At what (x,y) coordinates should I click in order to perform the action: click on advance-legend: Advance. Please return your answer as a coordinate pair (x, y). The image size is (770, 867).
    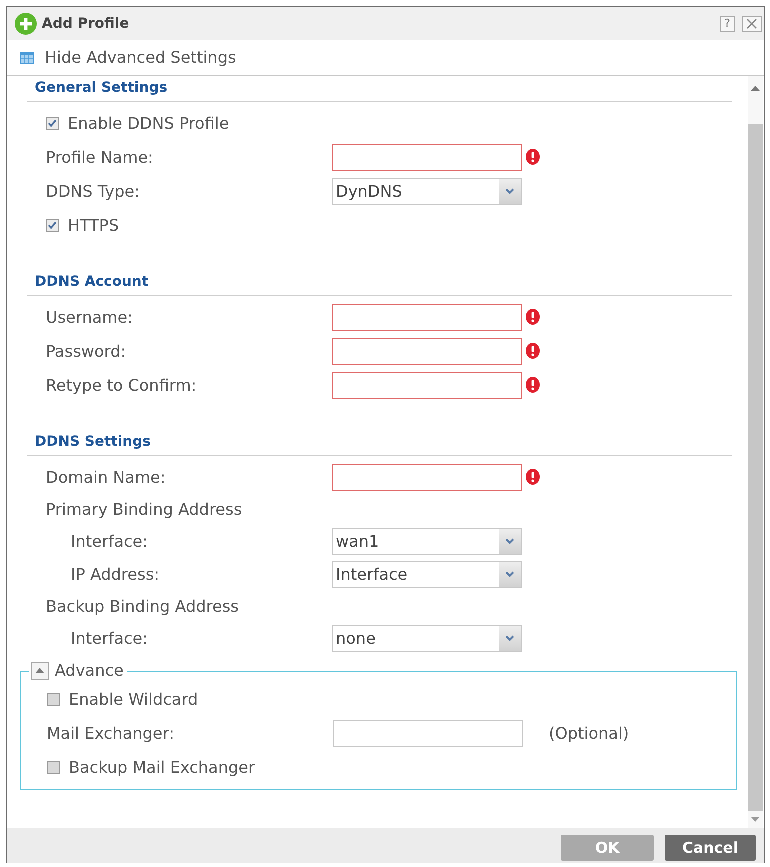
    Looking at the image, I should click on (89, 671).